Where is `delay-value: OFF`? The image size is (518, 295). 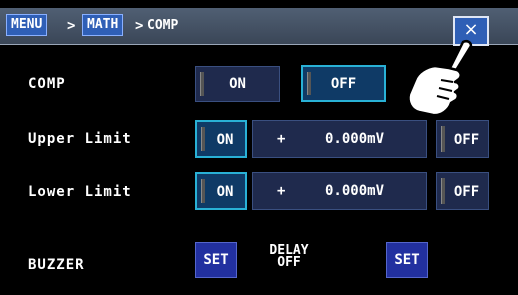 delay-value: OFF is located at coordinates (289, 262).